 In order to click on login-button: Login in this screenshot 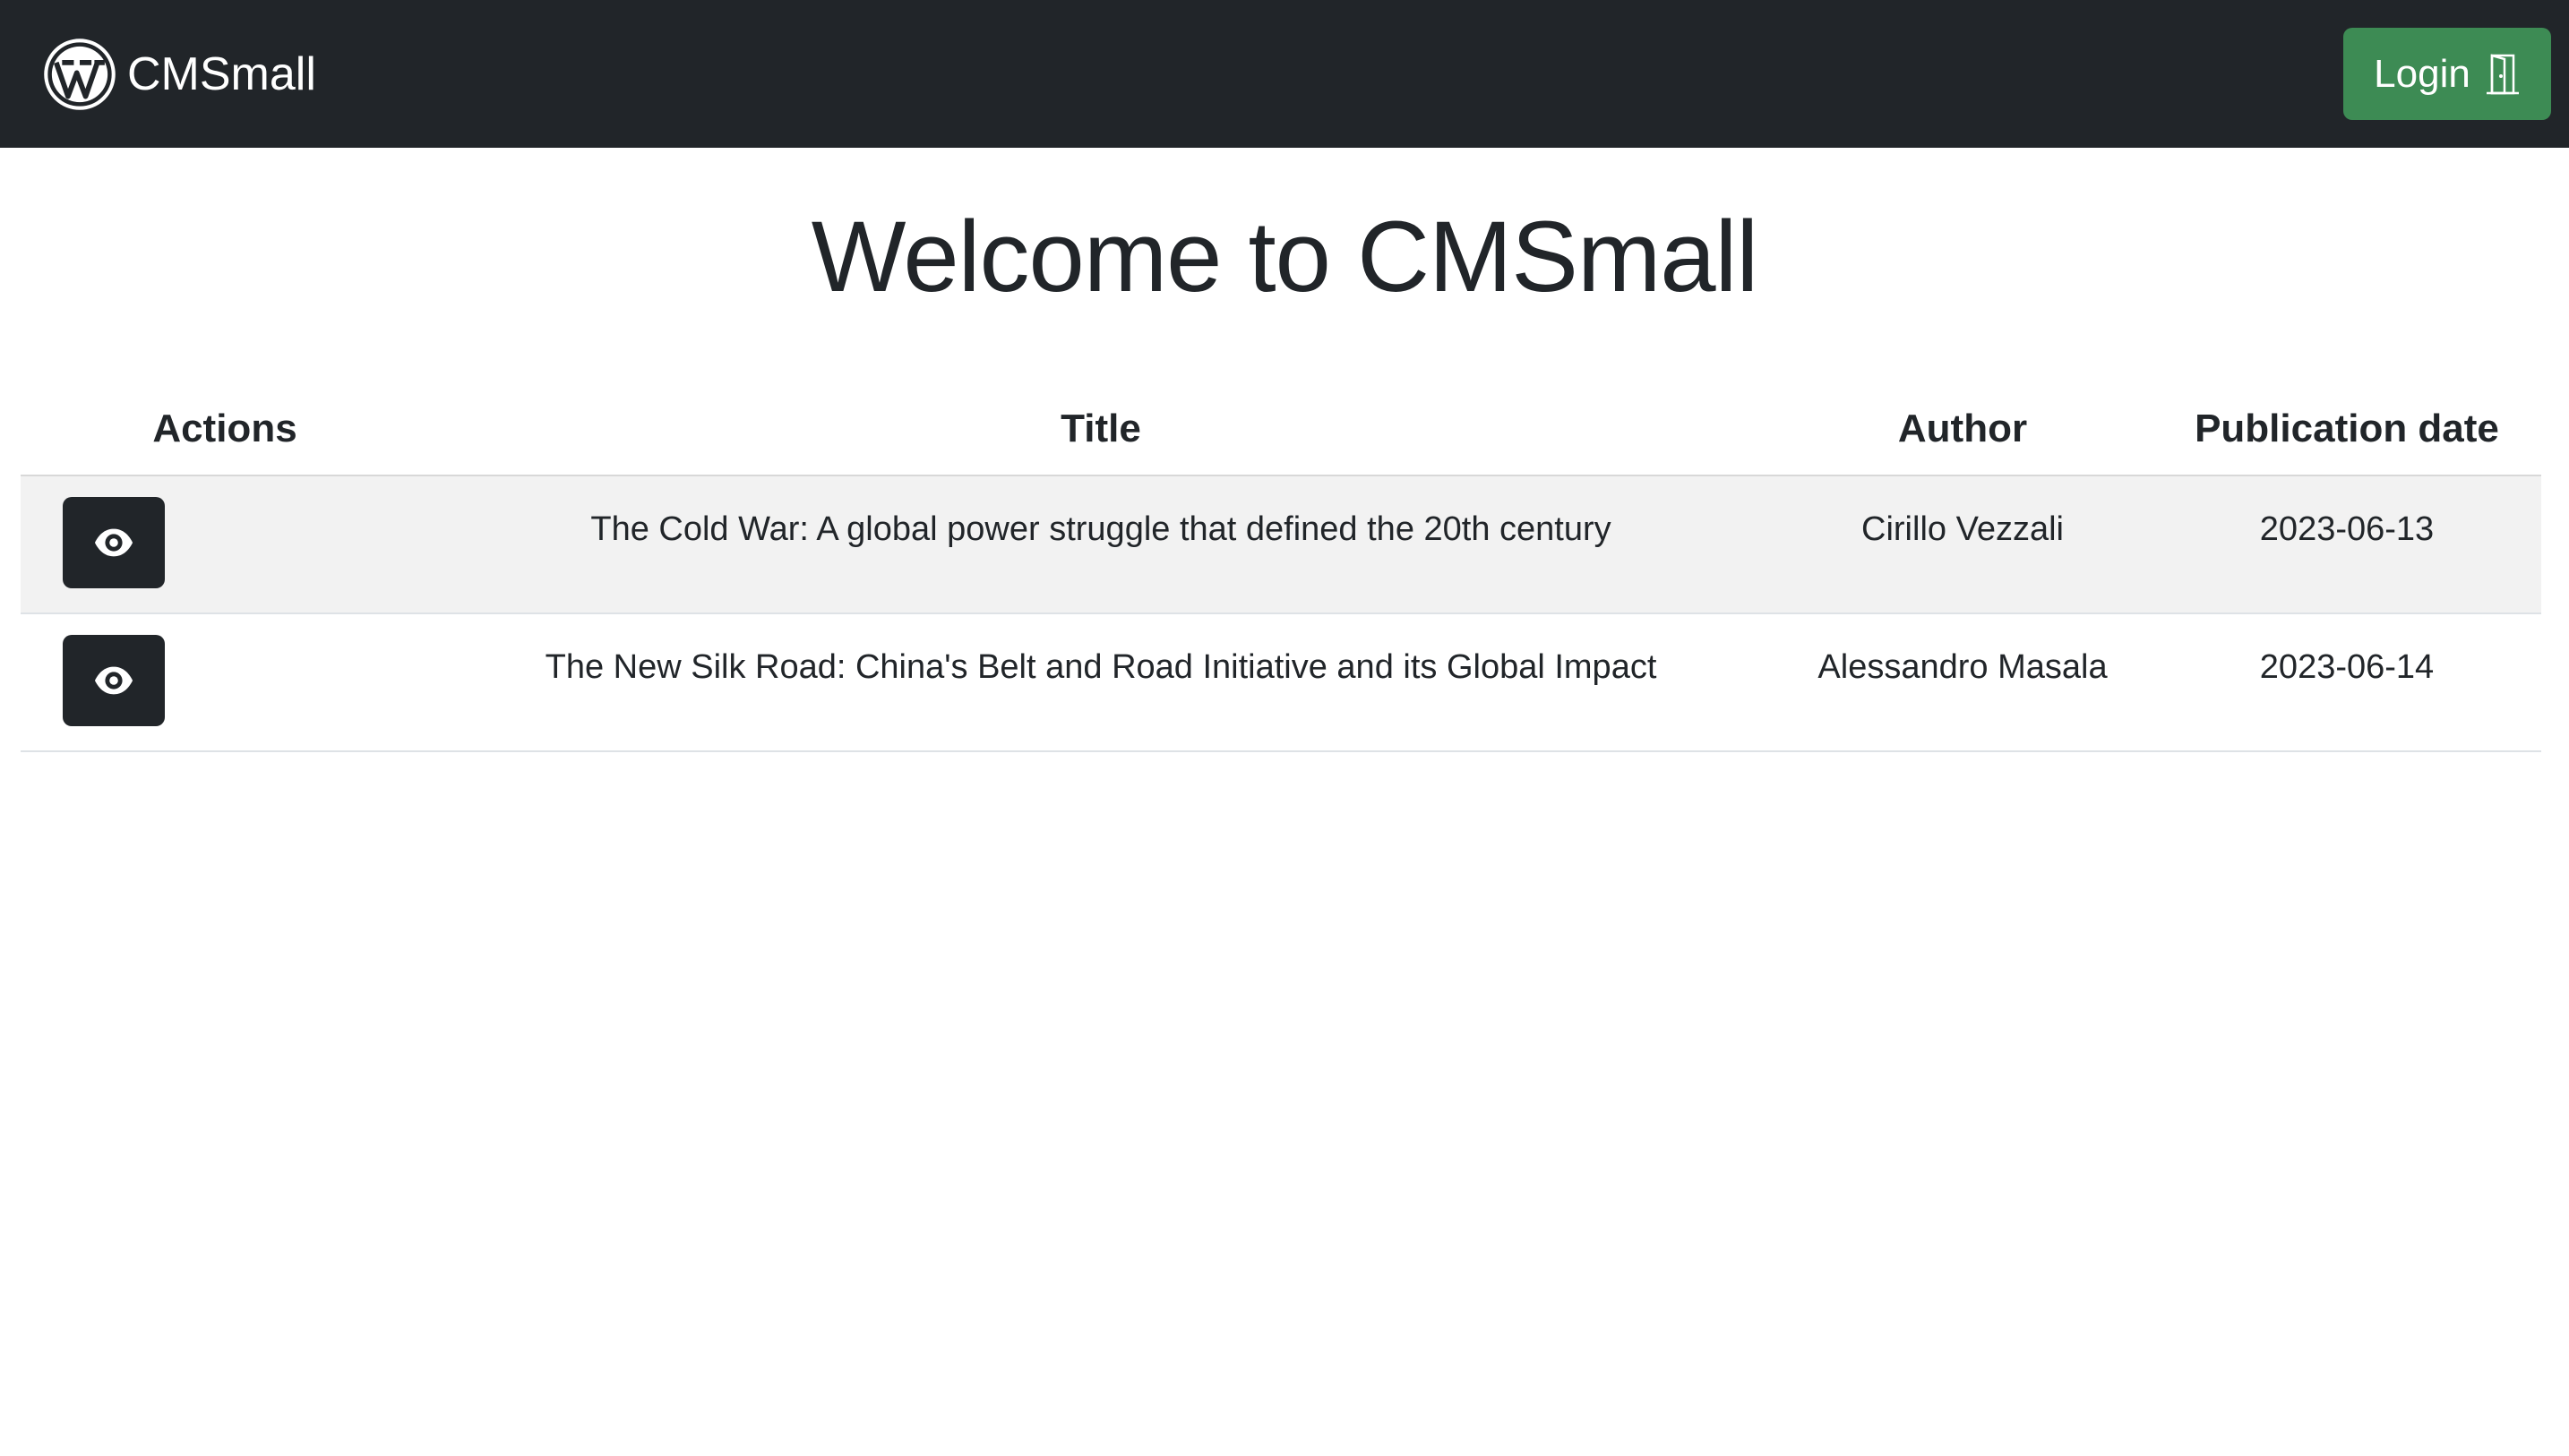, I will do `click(2447, 74)`.